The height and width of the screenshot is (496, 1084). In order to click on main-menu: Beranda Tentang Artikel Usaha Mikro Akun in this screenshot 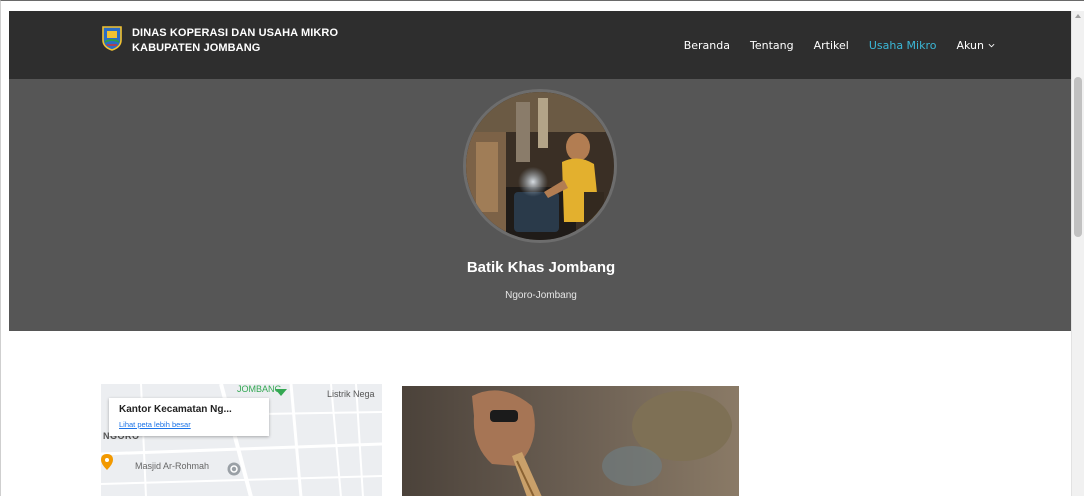, I will do `click(839, 45)`.